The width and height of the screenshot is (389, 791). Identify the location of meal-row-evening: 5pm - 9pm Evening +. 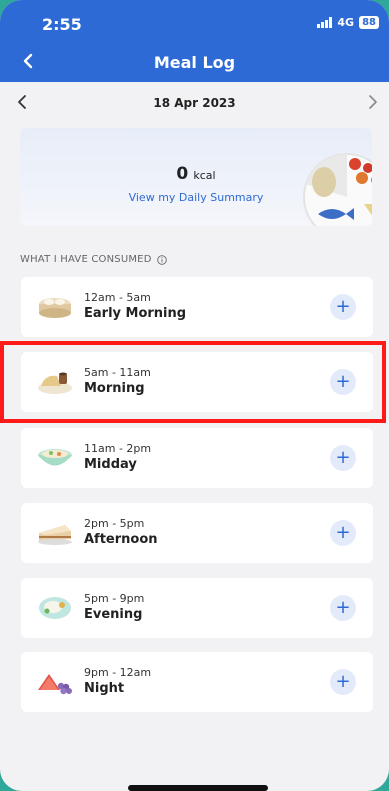
(197, 608).